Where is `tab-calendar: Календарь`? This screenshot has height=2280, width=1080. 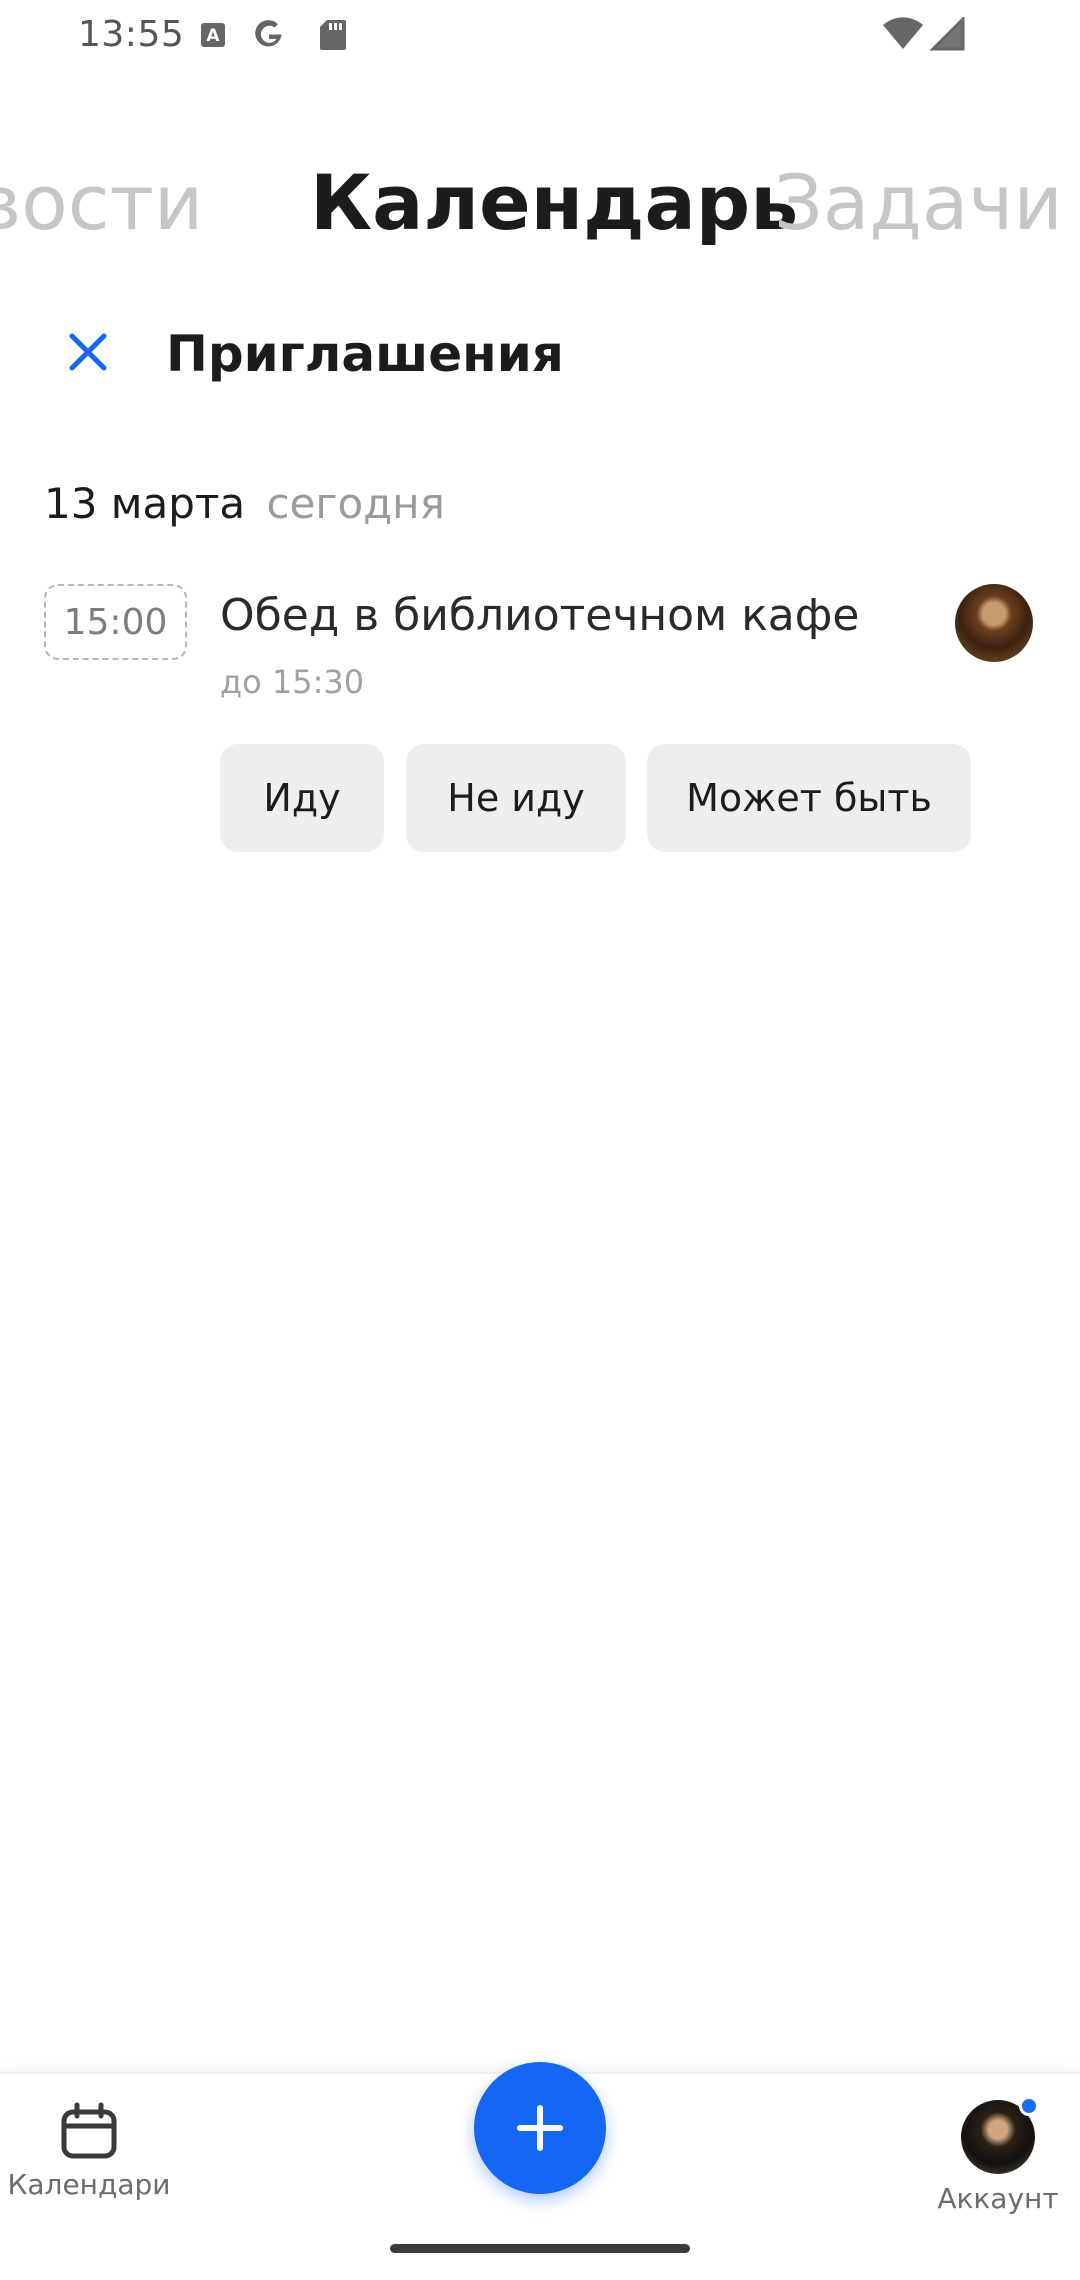
tab-calendar: Календарь is located at coordinates (554, 203).